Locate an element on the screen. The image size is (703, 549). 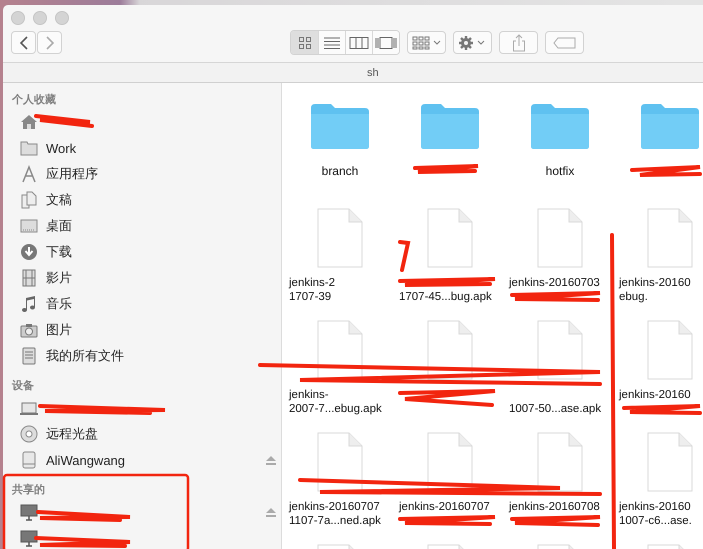
cover-flow-icon is located at coordinates (386, 43).